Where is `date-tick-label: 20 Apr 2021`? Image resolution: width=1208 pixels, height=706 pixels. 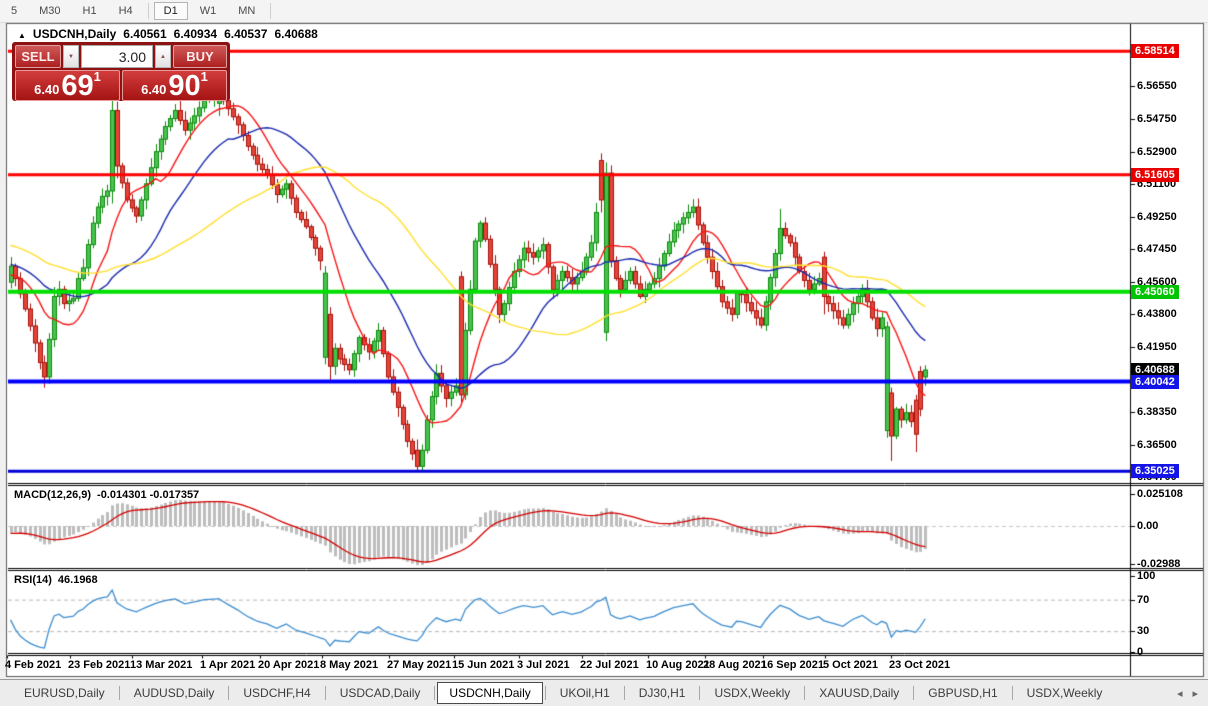
date-tick-label: 20 Apr 2021 is located at coordinates (289, 665).